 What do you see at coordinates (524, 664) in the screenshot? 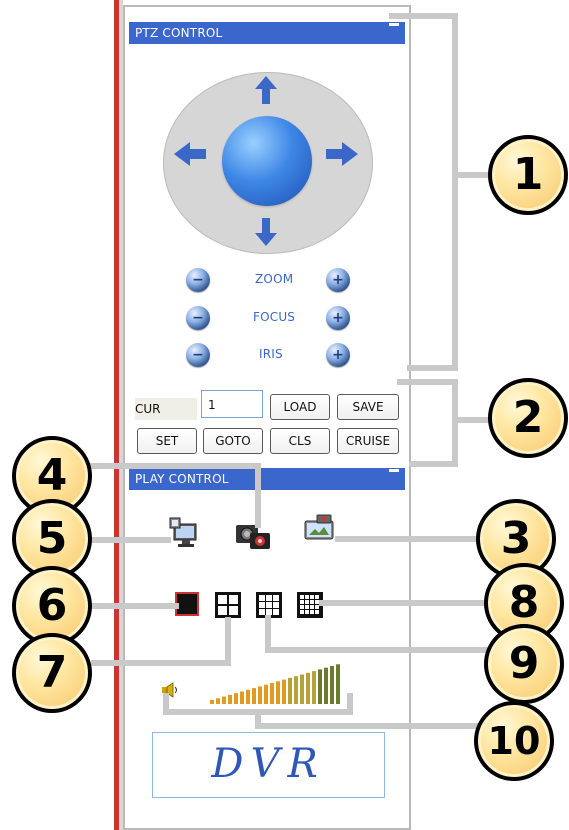
I see `callout-9: 9` at bounding box center [524, 664].